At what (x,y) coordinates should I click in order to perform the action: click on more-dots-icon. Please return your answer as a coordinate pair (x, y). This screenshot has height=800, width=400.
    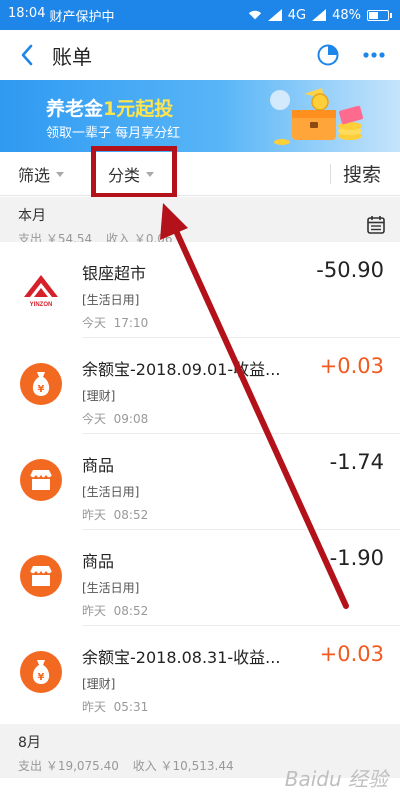
    Looking at the image, I should click on (374, 55).